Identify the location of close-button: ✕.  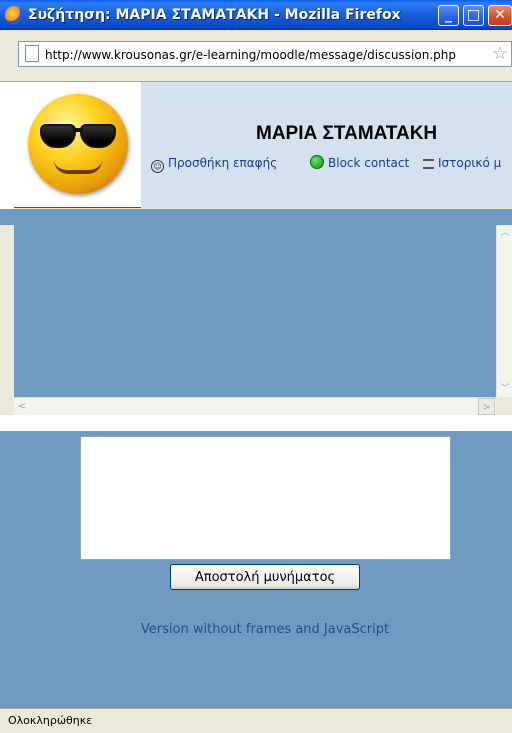
(500, 15).